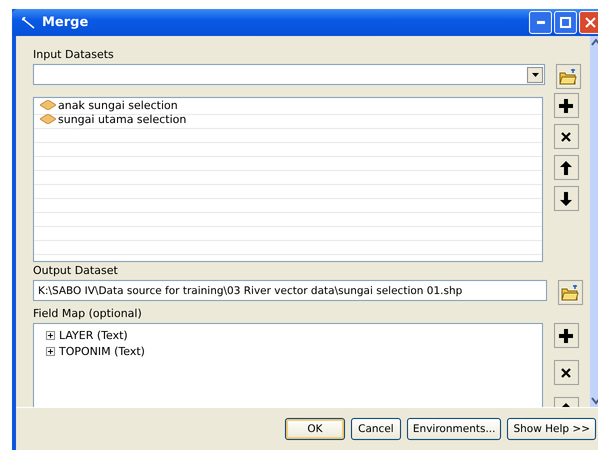 The height and width of the screenshot is (450, 598). Describe the element at coordinates (118, 105) in the screenshot. I see `dataset-item: anak sungai selection` at that location.